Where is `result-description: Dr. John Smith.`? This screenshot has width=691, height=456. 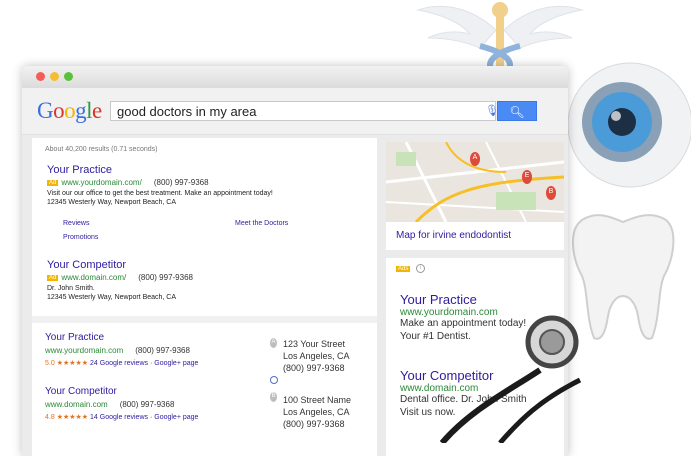
result-description: Dr. John Smith. is located at coordinates (71, 288).